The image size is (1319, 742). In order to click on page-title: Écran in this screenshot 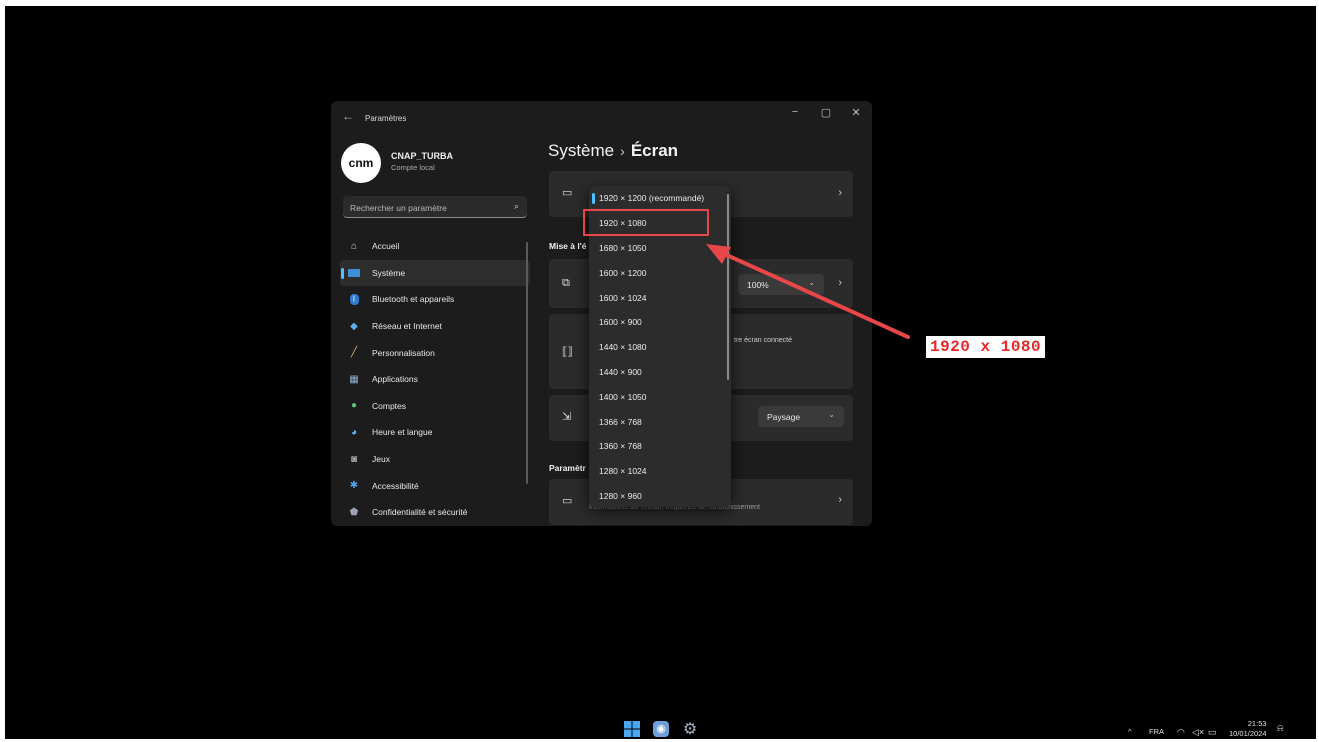, I will do `click(654, 150)`.